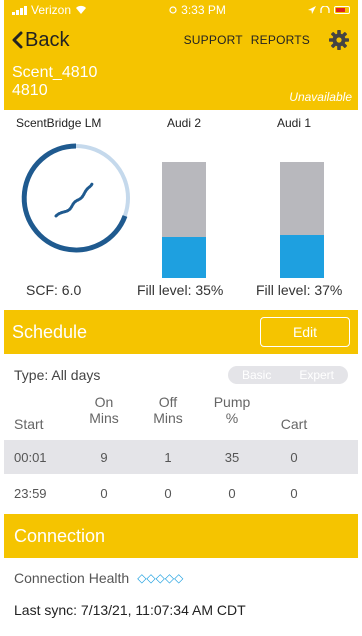 This screenshot has height=636, width=362. I want to click on headphones-icon, so click(325, 9).